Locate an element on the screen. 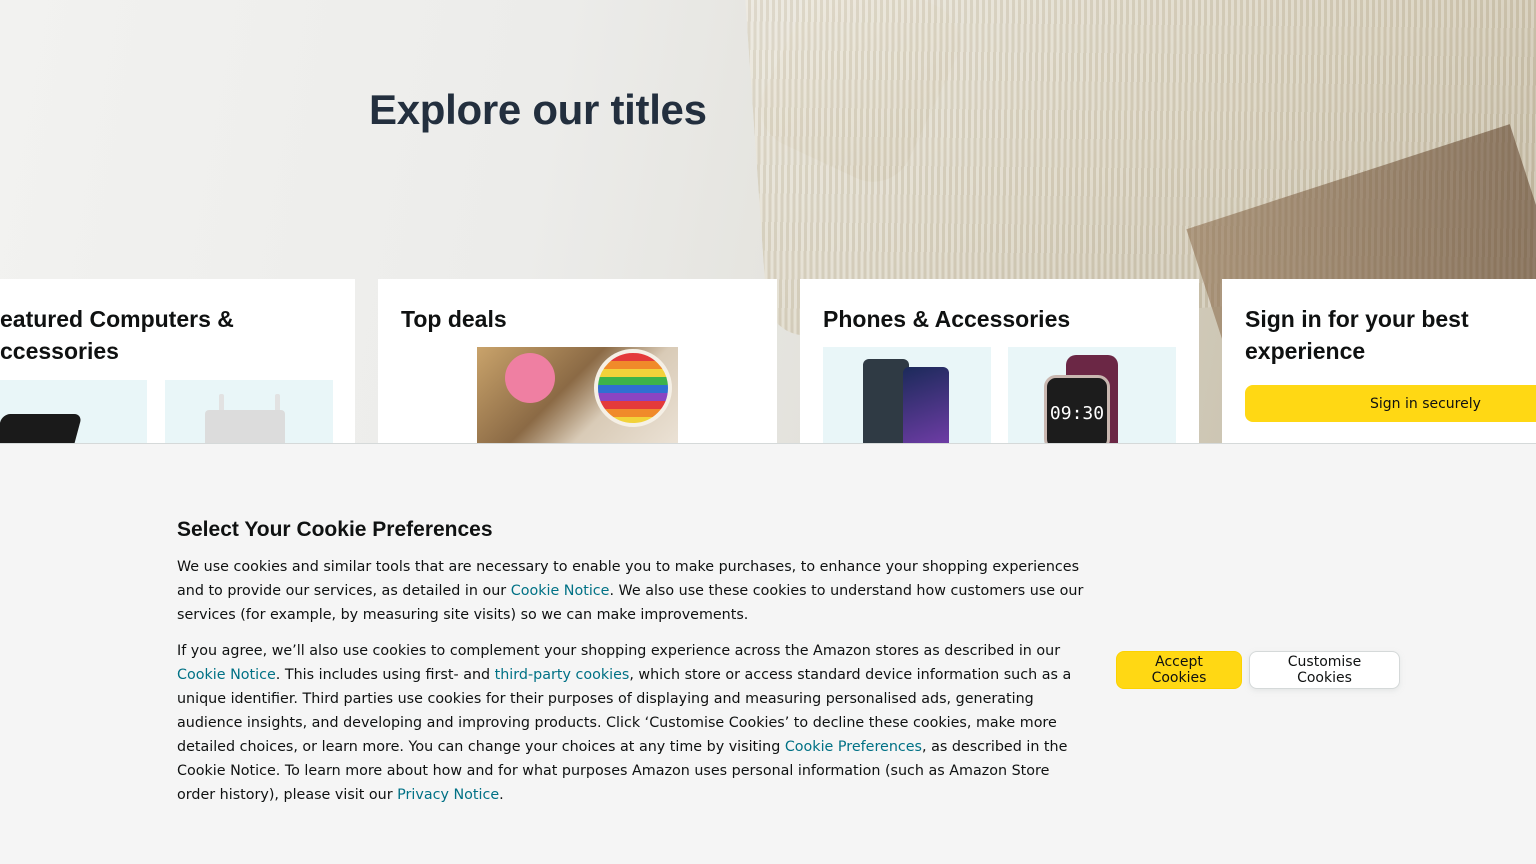 This screenshot has height=864, width=1536. third-party-cookies-link: third-party cookies is located at coordinates (562, 675).